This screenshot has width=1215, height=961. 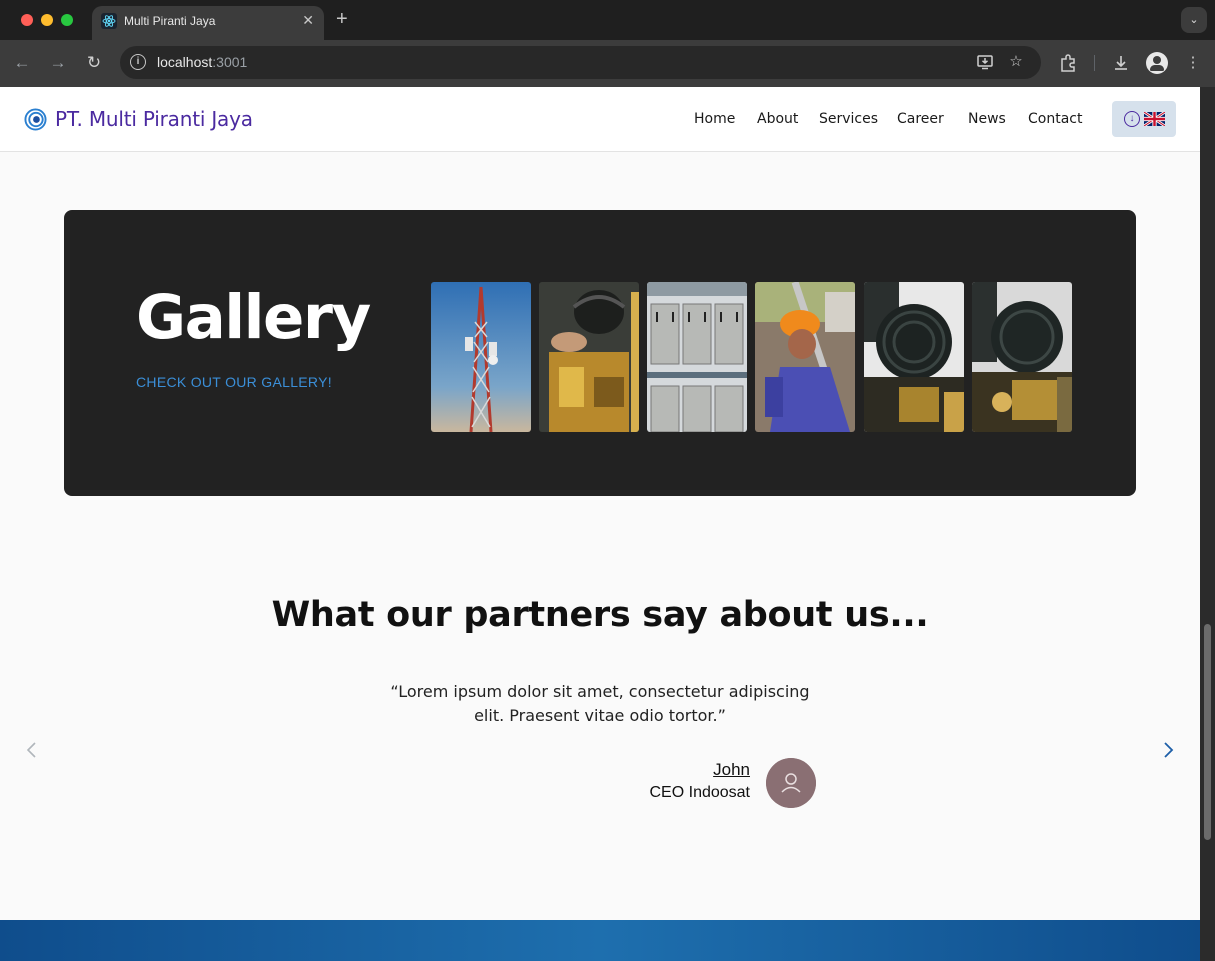 What do you see at coordinates (700, 792) in the screenshot?
I see `testimonial-author-role: CEO Indoosat` at bounding box center [700, 792].